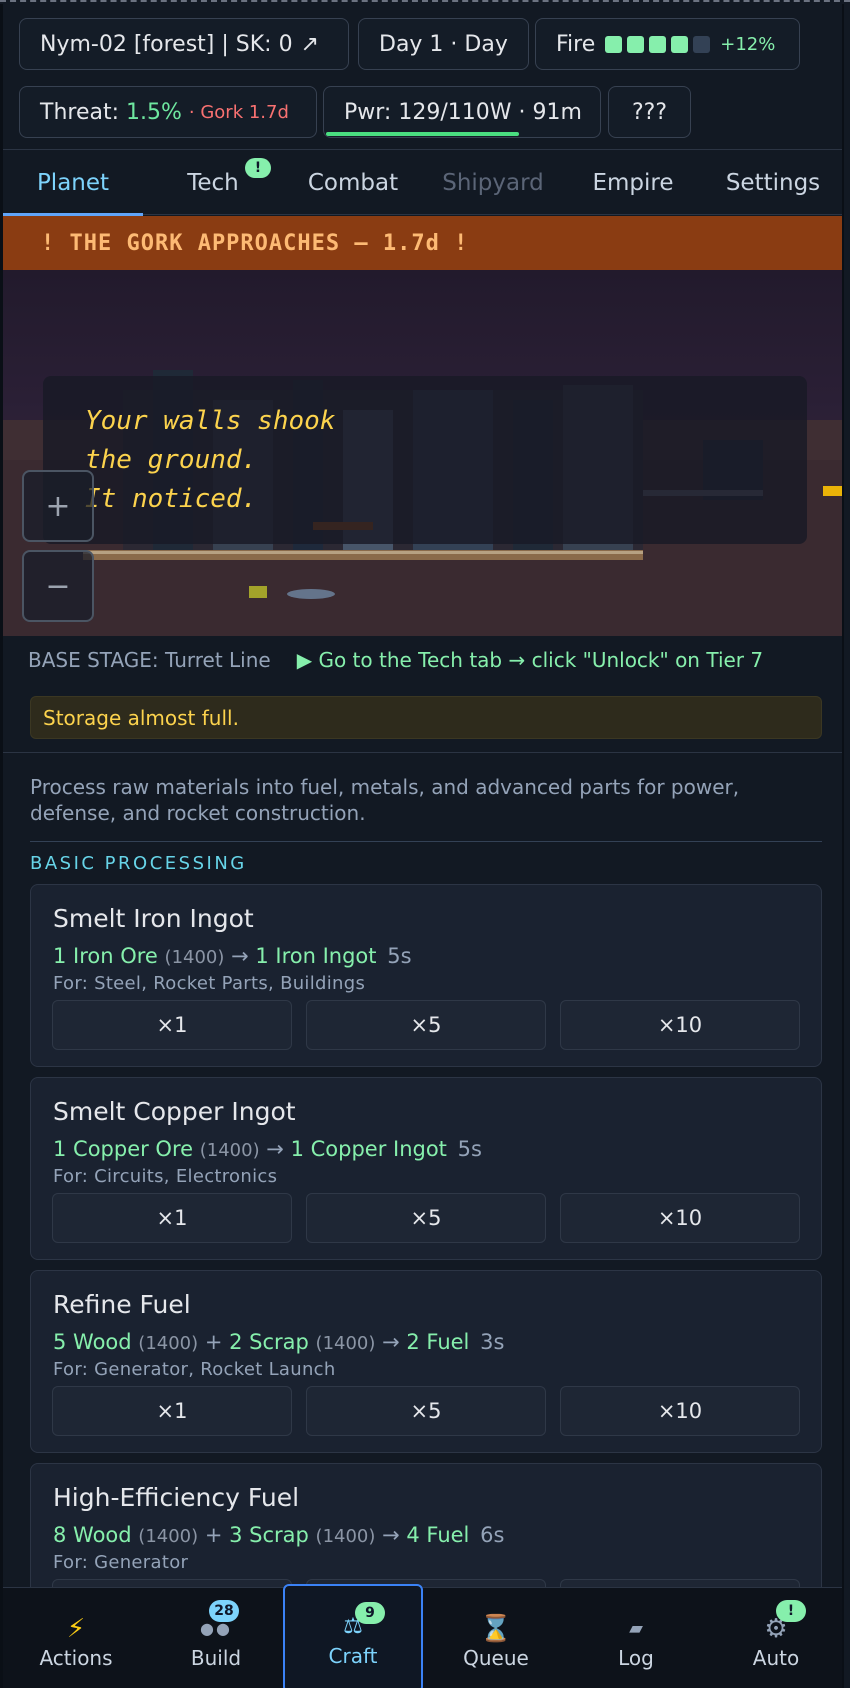  Describe the element at coordinates (423, 134) in the screenshot. I see `power-bar` at that location.